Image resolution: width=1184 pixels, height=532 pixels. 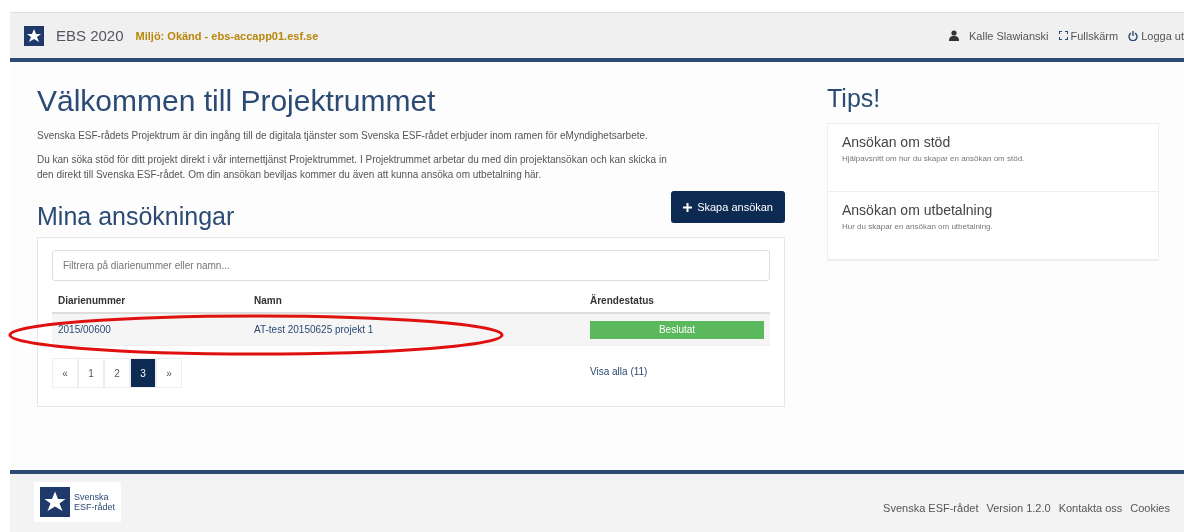 I want to click on page-button: «, so click(x=65, y=373).